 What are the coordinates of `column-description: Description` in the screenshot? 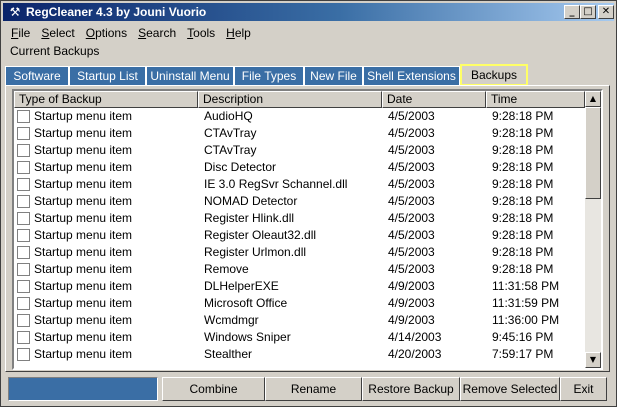 It's located at (290, 99).